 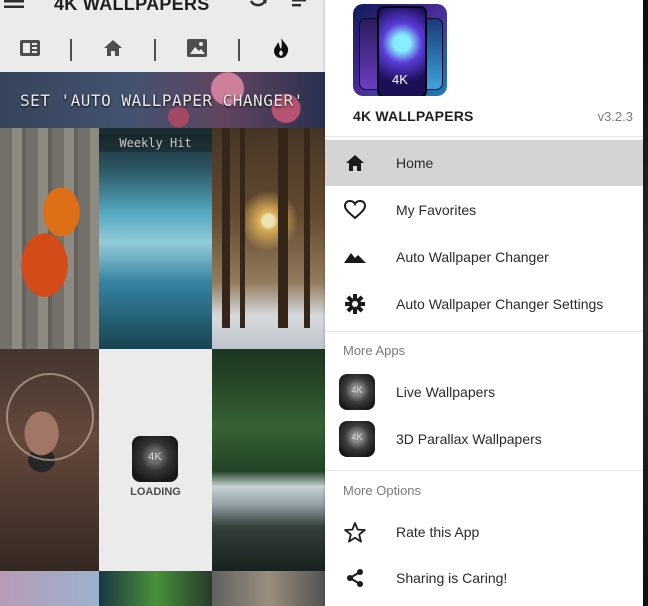 I want to click on section-title-more-apps: More Apps, so click(x=374, y=350).